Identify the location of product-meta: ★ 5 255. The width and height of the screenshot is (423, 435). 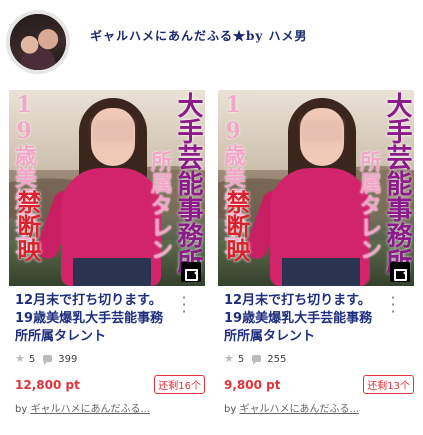
(255, 359).